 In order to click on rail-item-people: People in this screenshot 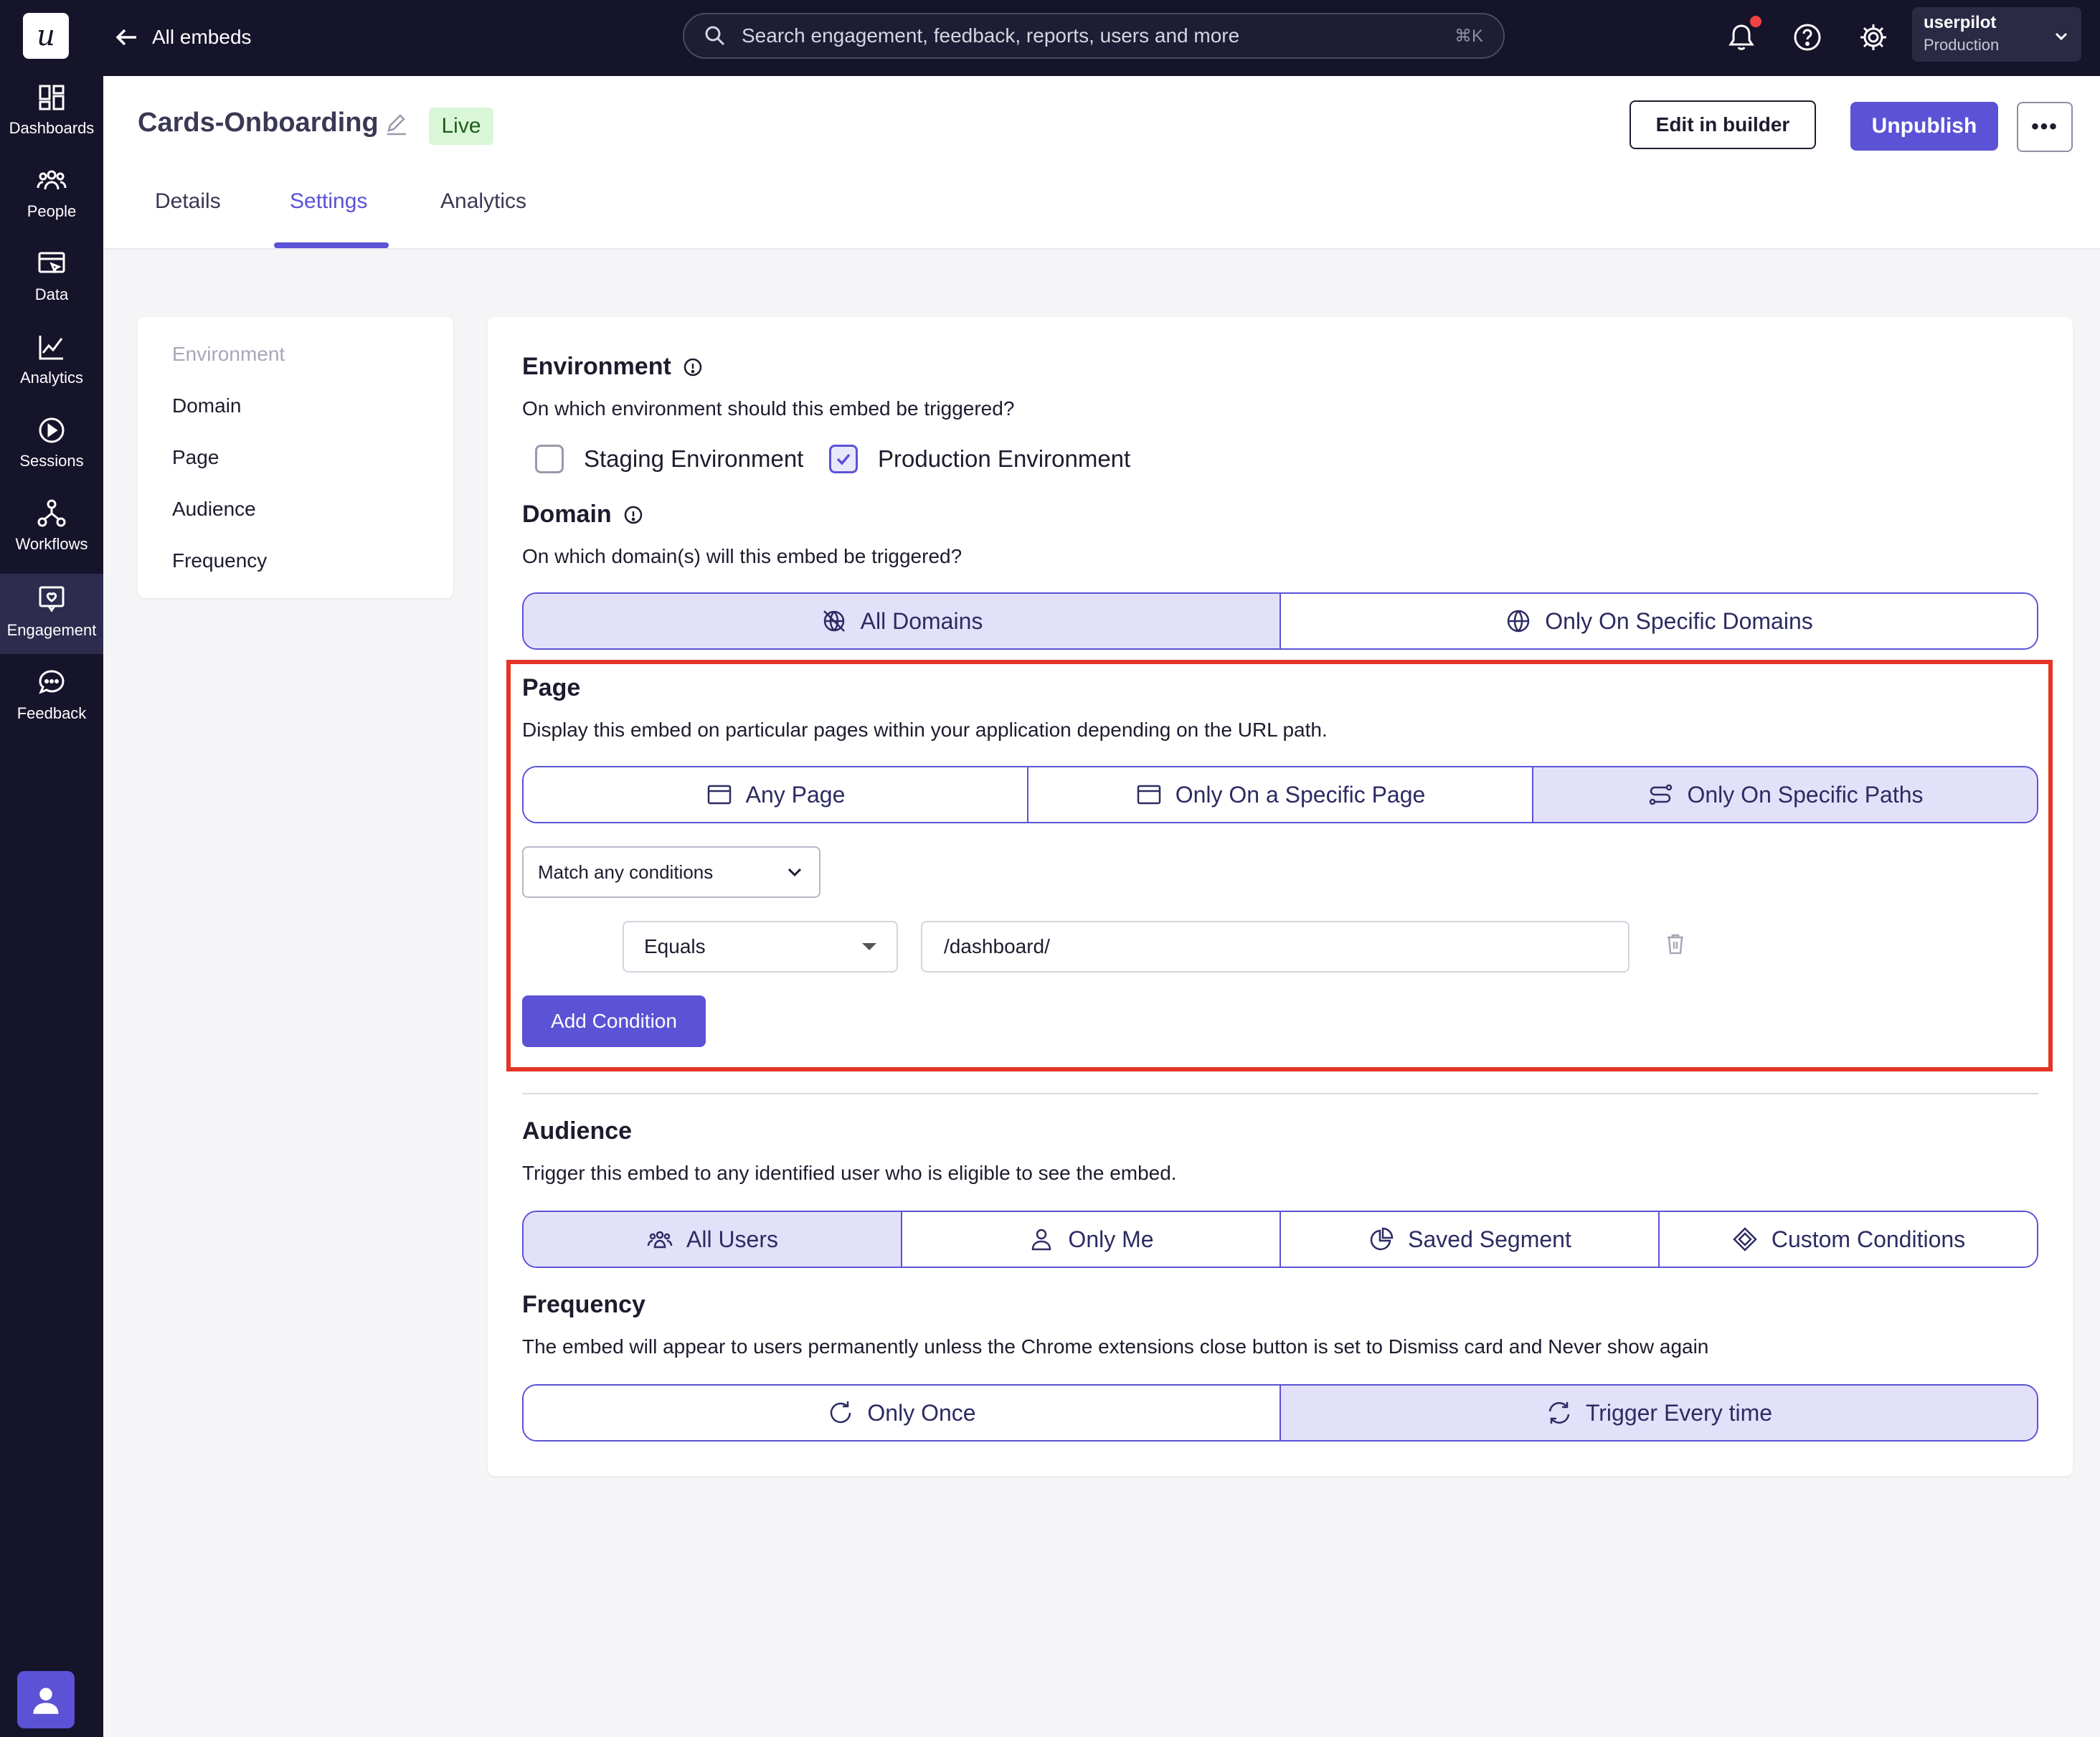, I will do `click(51, 195)`.